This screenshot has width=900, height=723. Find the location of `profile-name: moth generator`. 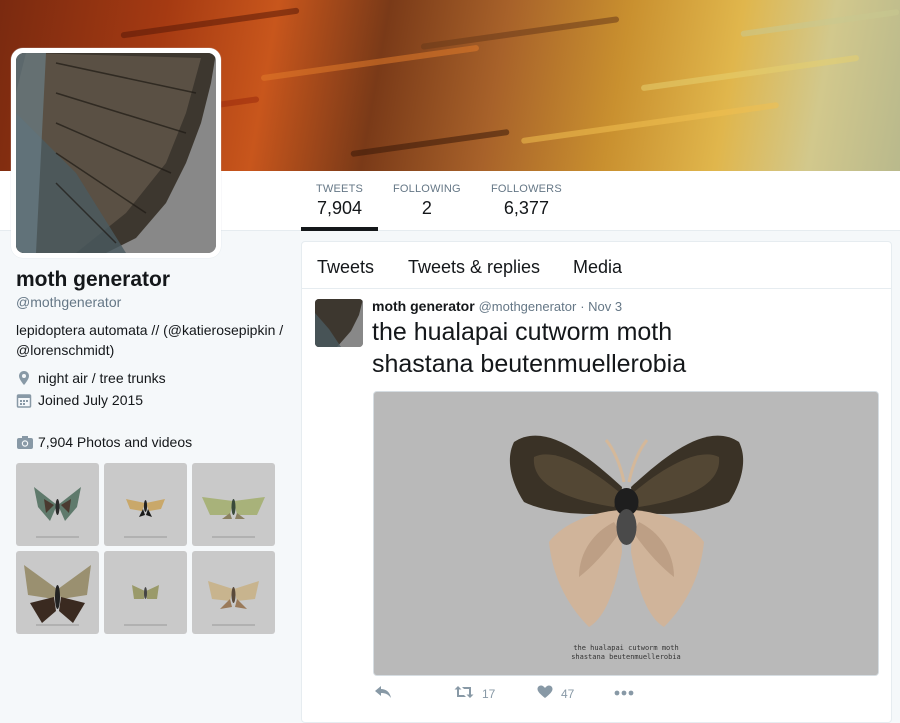

profile-name: moth generator is located at coordinates (151, 280).